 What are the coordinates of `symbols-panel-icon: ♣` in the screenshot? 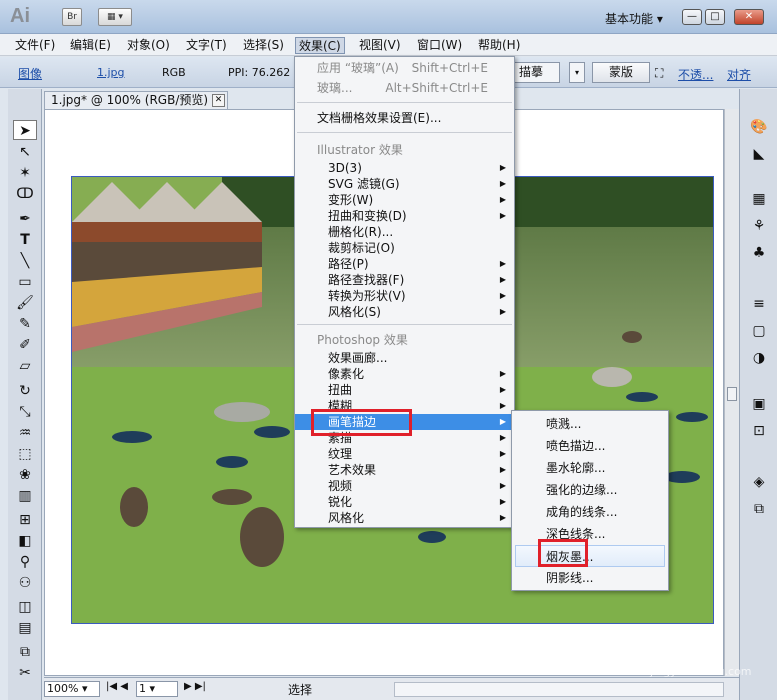 It's located at (759, 253).